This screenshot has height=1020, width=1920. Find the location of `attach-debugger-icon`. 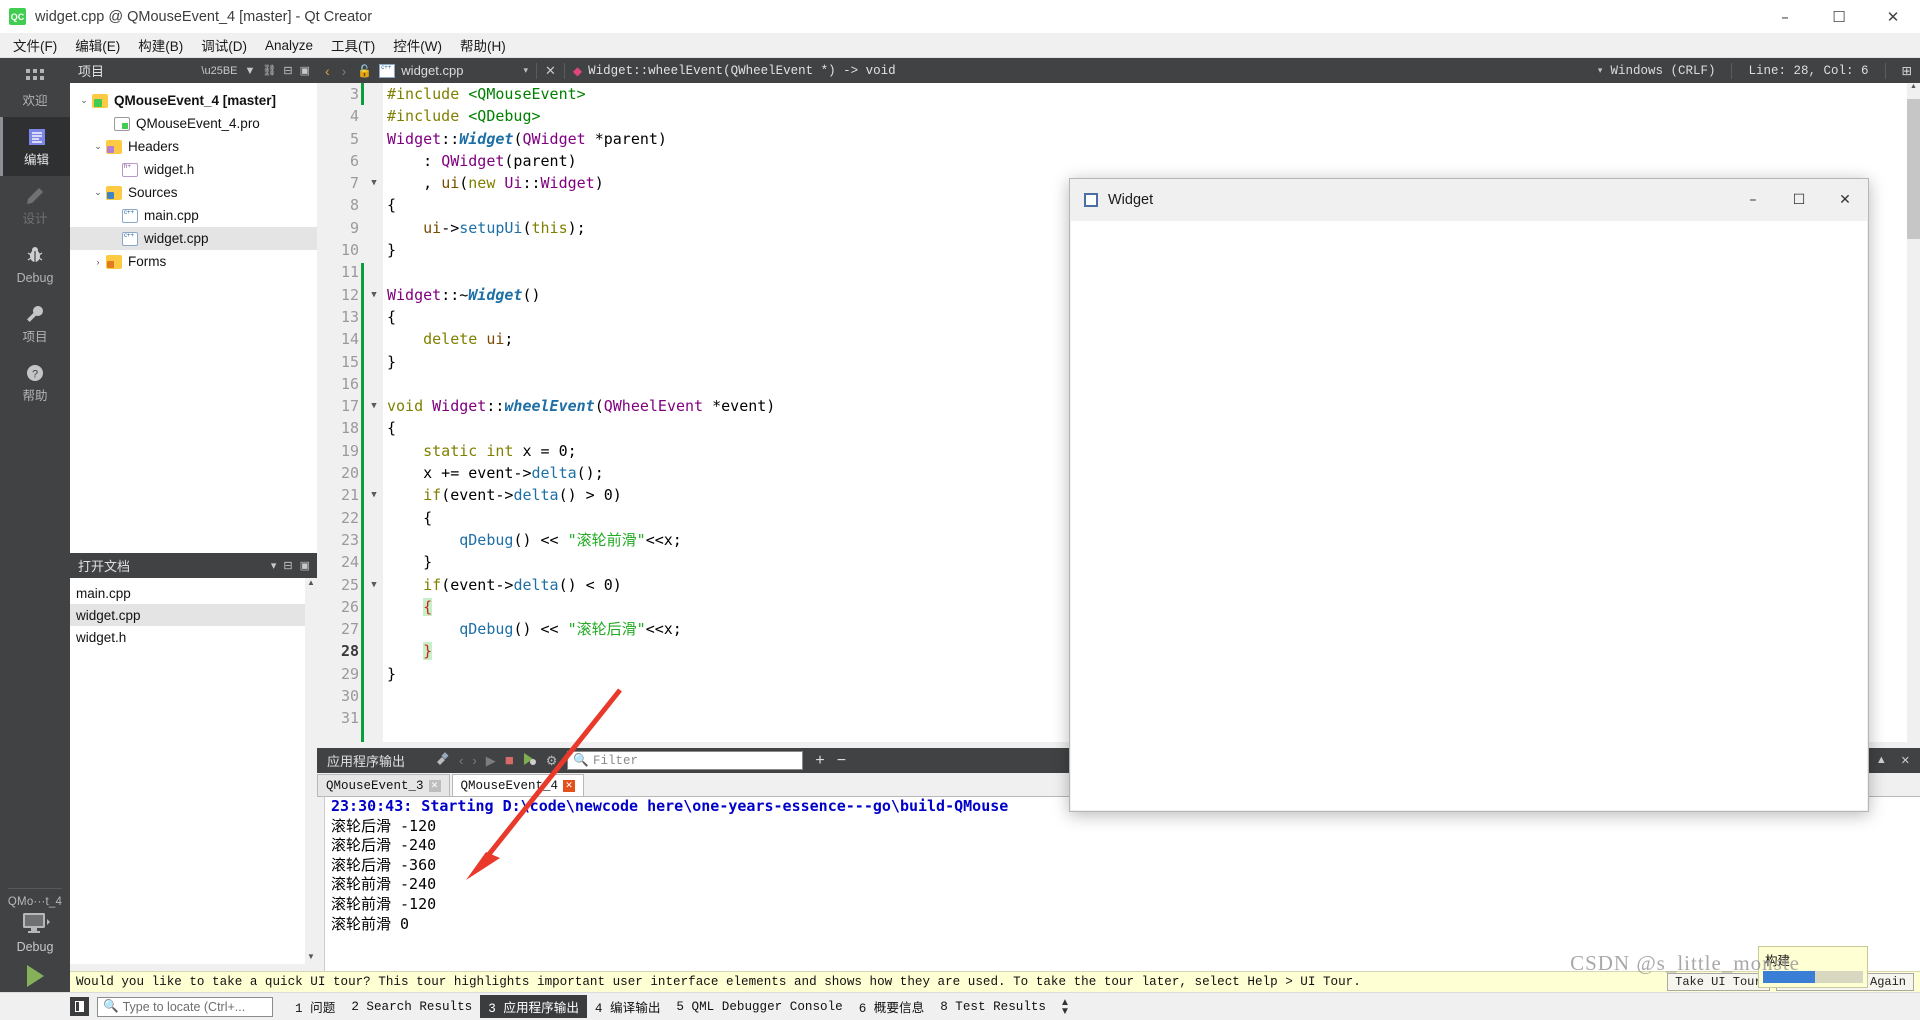

attach-debugger-icon is located at coordinates (530, 760).